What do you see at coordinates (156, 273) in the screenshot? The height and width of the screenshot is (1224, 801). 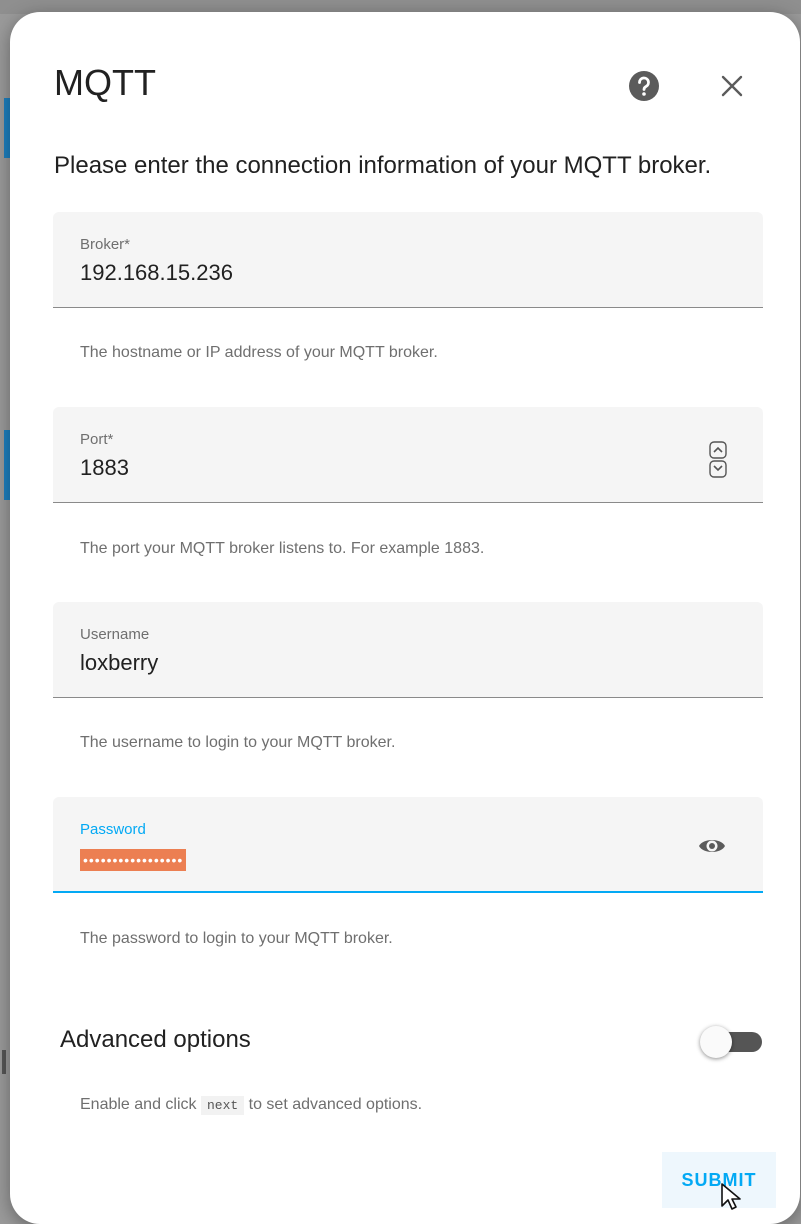 I see `broker-value: 192.168.15.236` at bounding box center [156, 273].